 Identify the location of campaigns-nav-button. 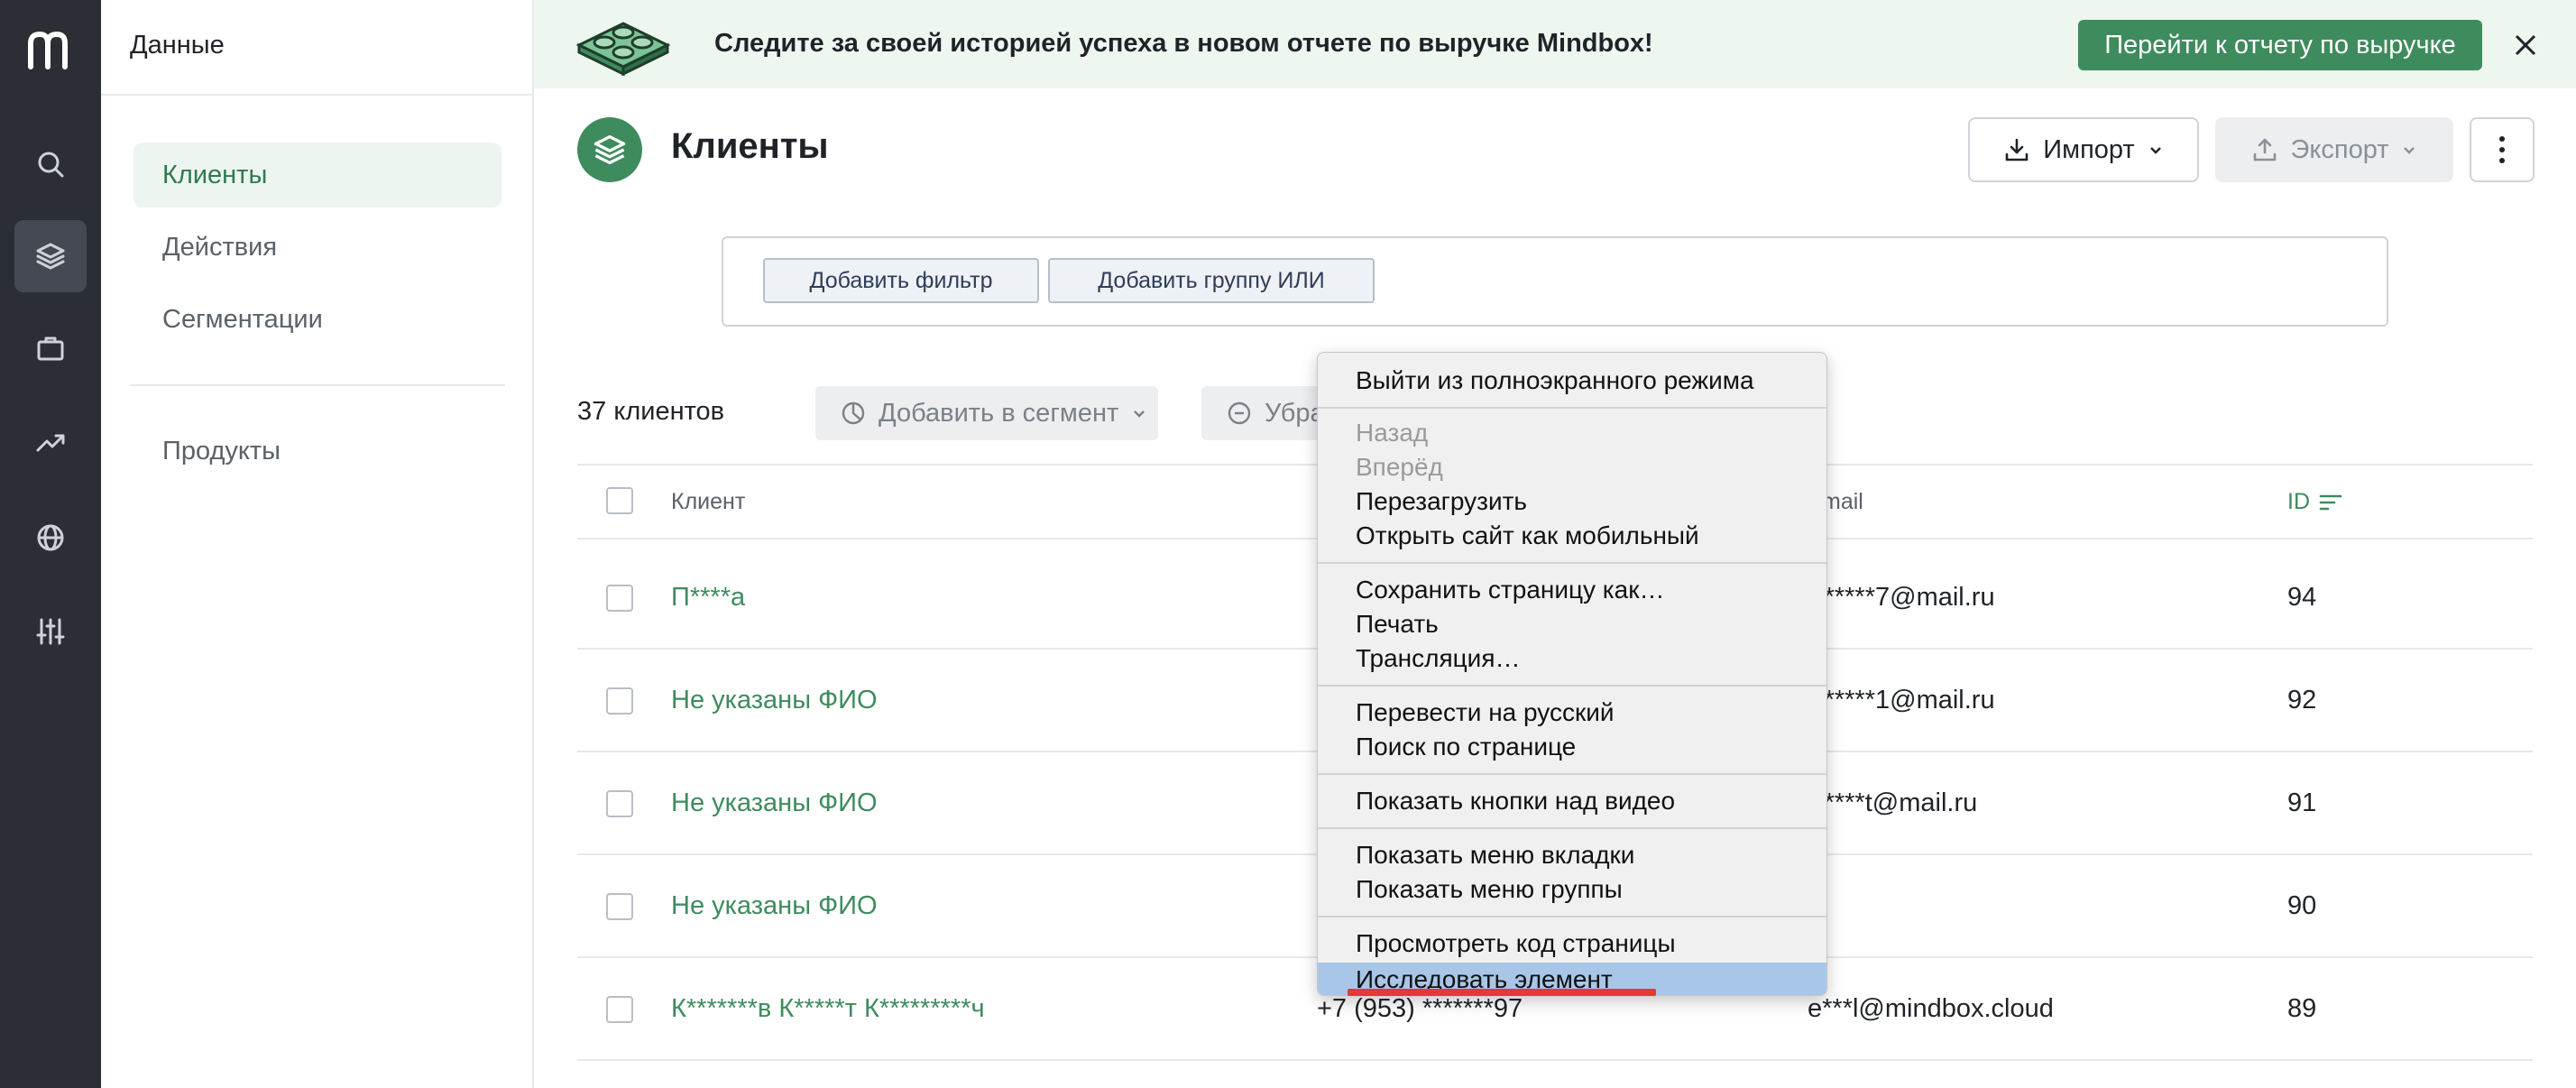
(50, 348).